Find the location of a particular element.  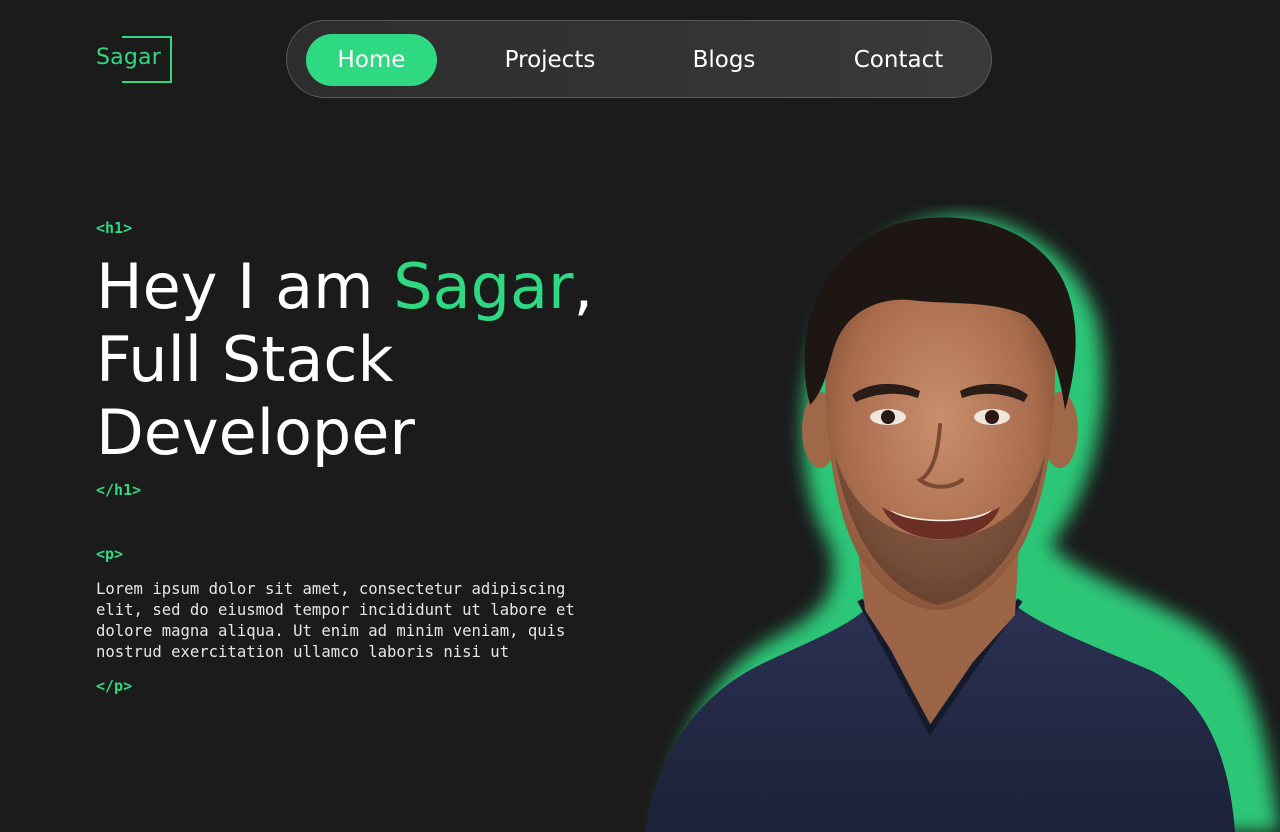

h1-close-tag: </h1> is located at coordinates (119, 490).